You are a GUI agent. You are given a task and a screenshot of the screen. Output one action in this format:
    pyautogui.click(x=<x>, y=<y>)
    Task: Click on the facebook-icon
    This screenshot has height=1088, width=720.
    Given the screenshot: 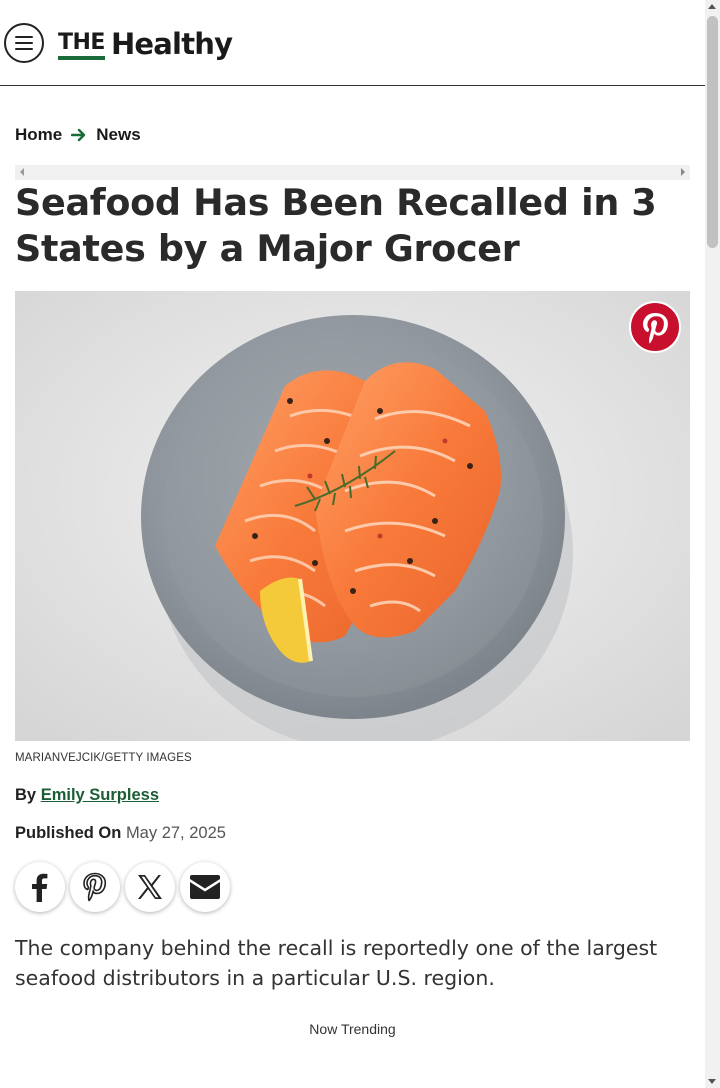 What is the action you would take?
    pyautogui.click(x=40, y=887)
    